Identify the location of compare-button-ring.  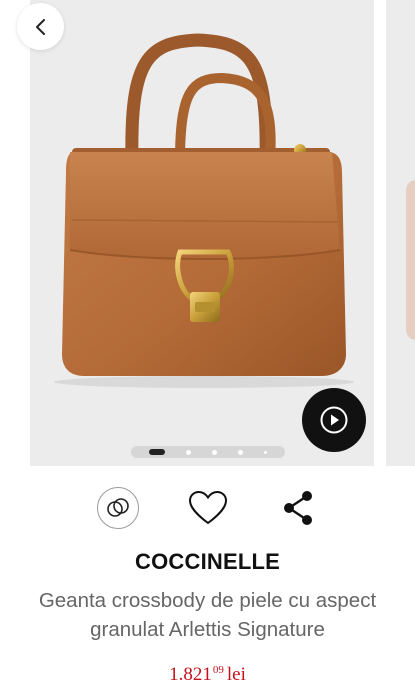
(118, 508).